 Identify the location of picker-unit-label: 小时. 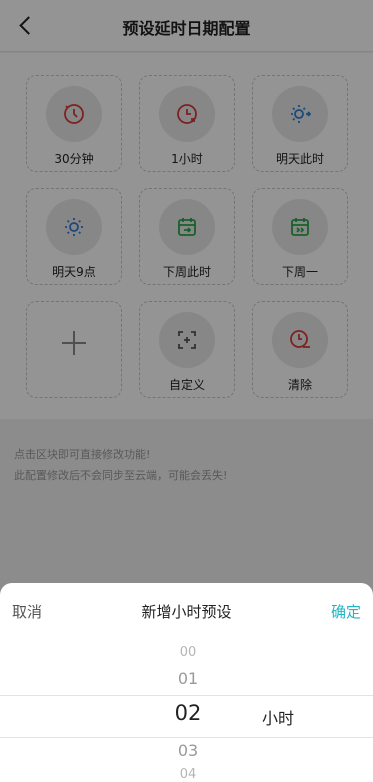
(278, 718).